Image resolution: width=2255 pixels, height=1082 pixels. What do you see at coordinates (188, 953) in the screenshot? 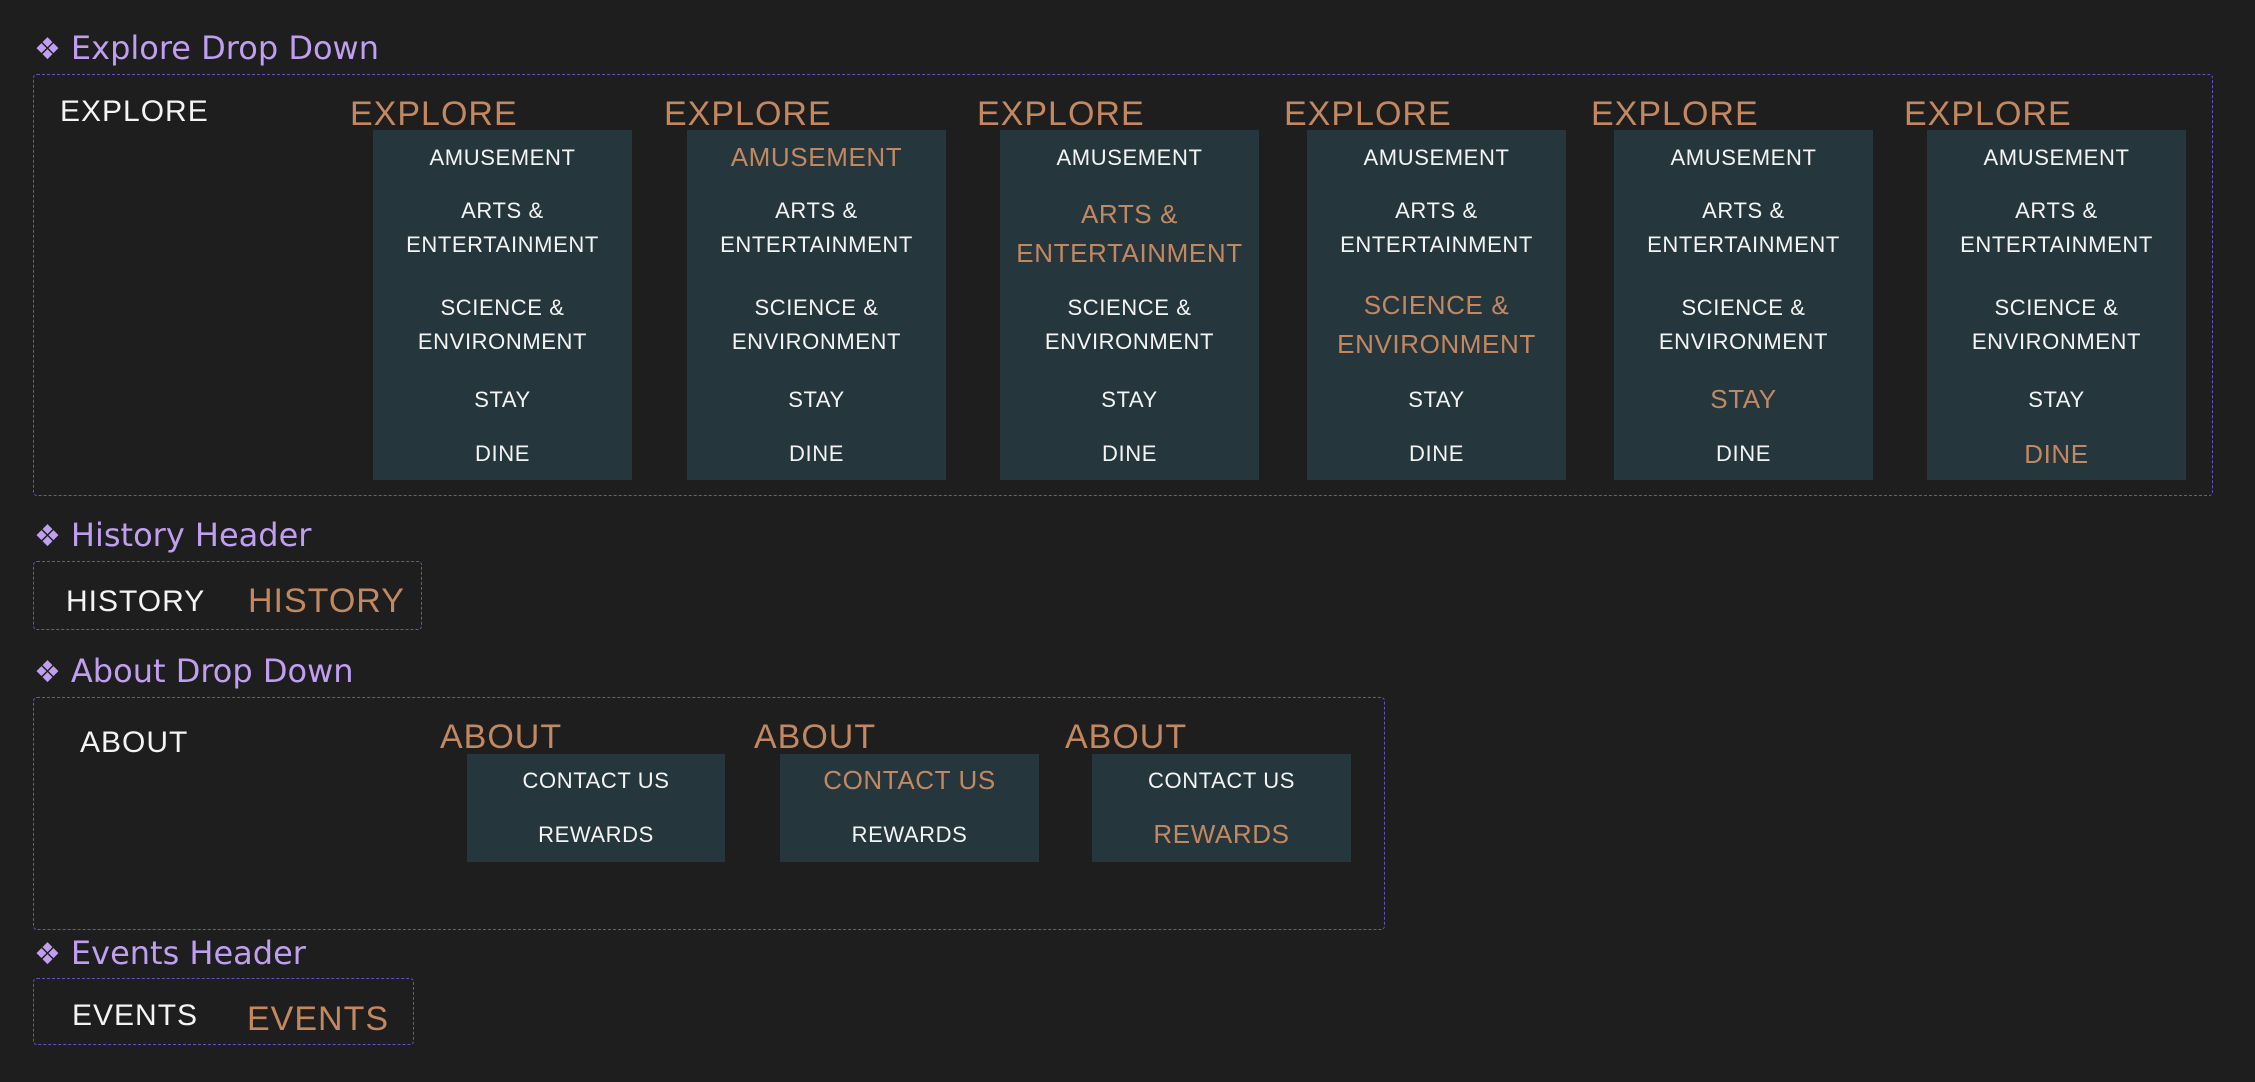
I see `section-title-events-label: Events Header` at bounding box center [188, 953].